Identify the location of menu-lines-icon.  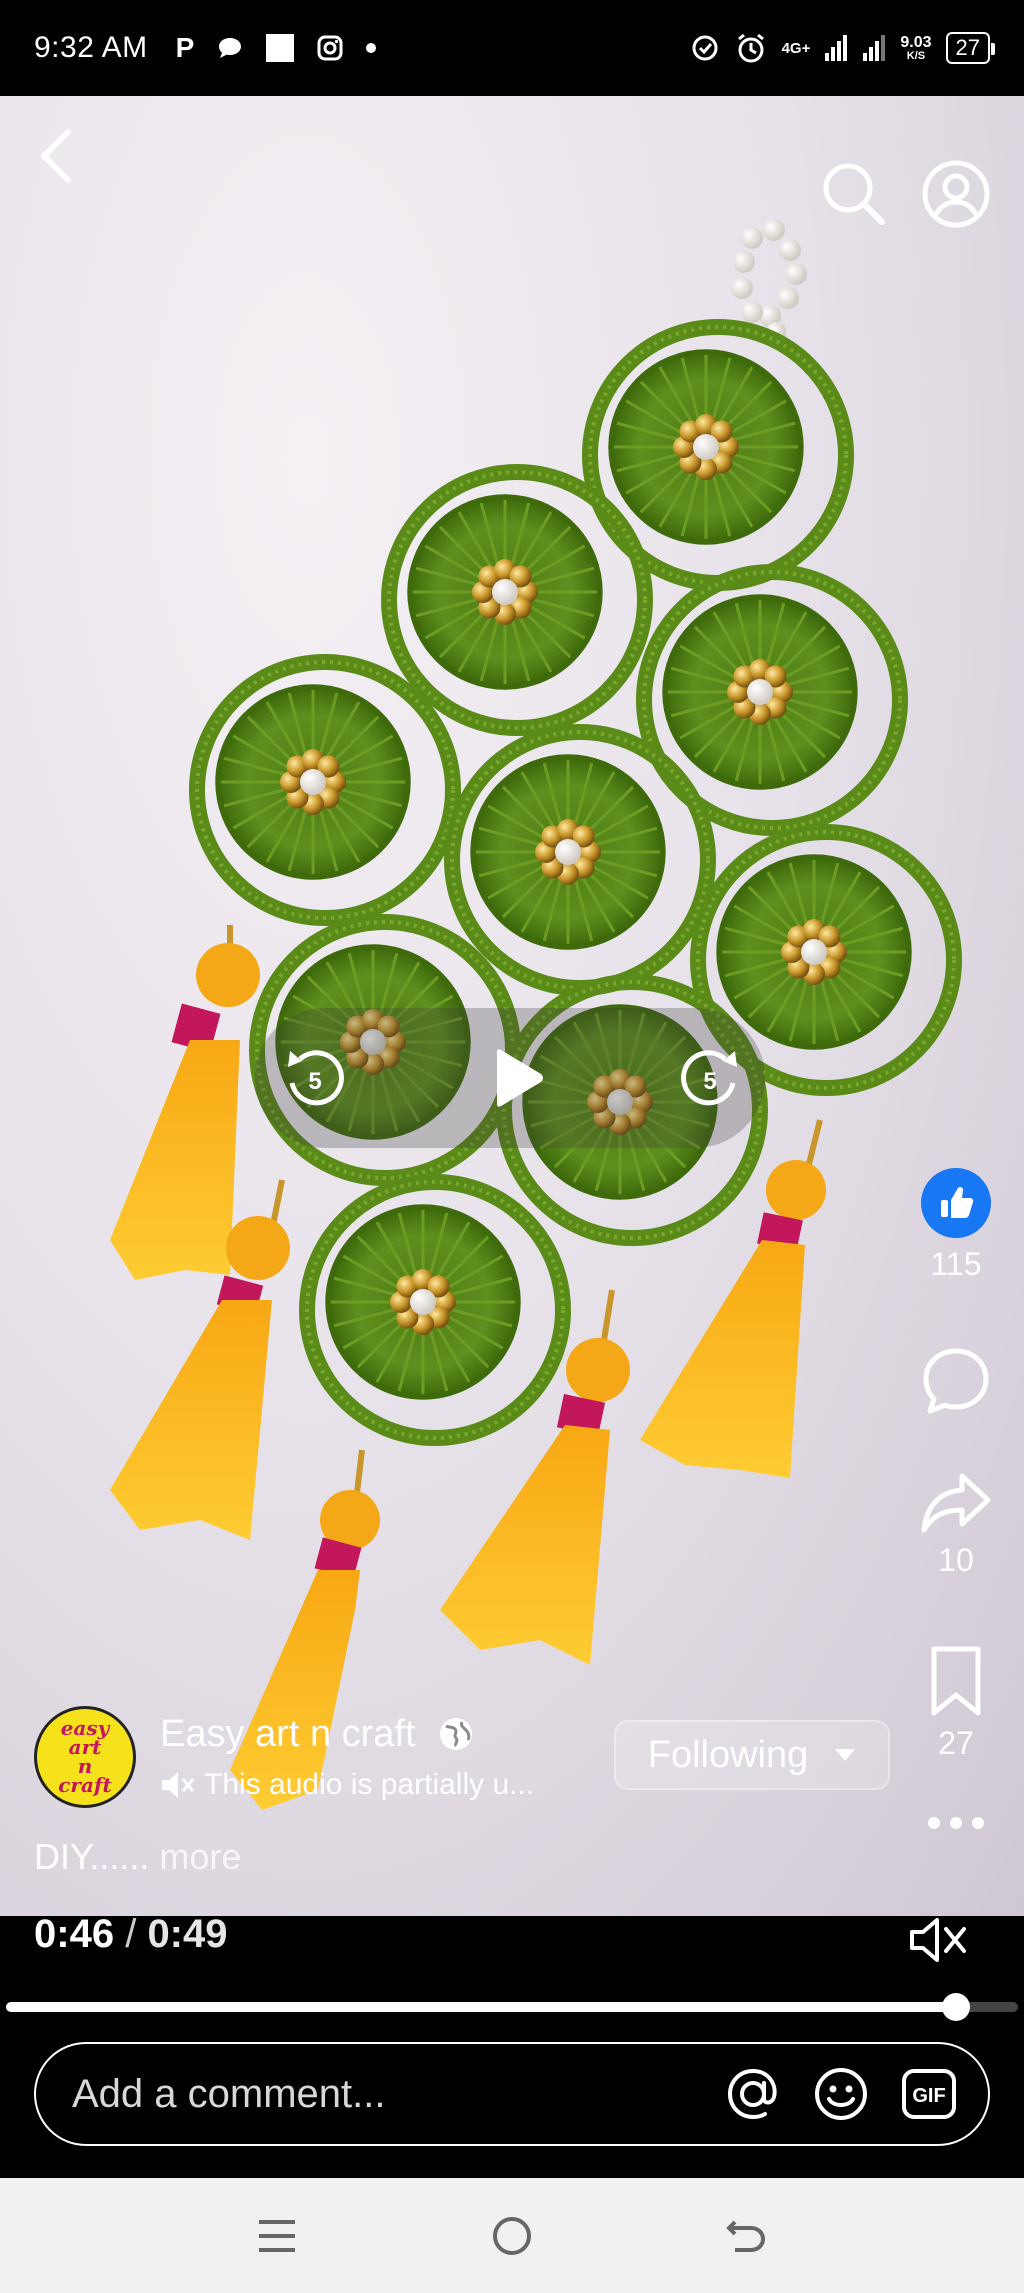
(277, 2235).